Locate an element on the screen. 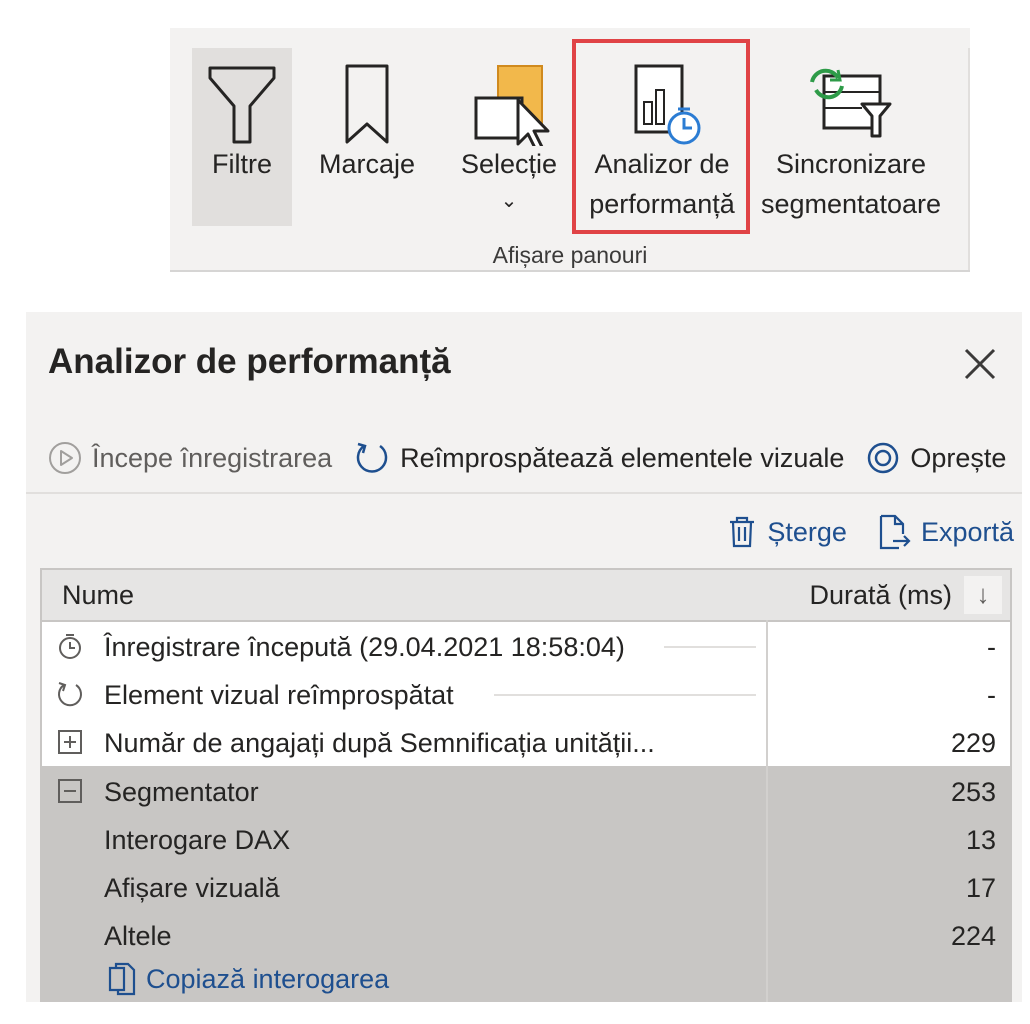 The width and height of the screenshot is (1030, 1024). bookmarks-button: Marcaje is located at coordinates (367, 137).